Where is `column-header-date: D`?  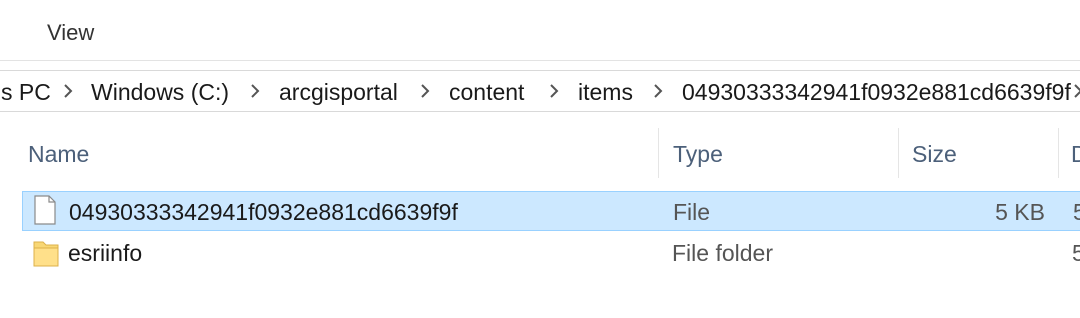 column-header-date: D is located at coordinates (1075, 154).